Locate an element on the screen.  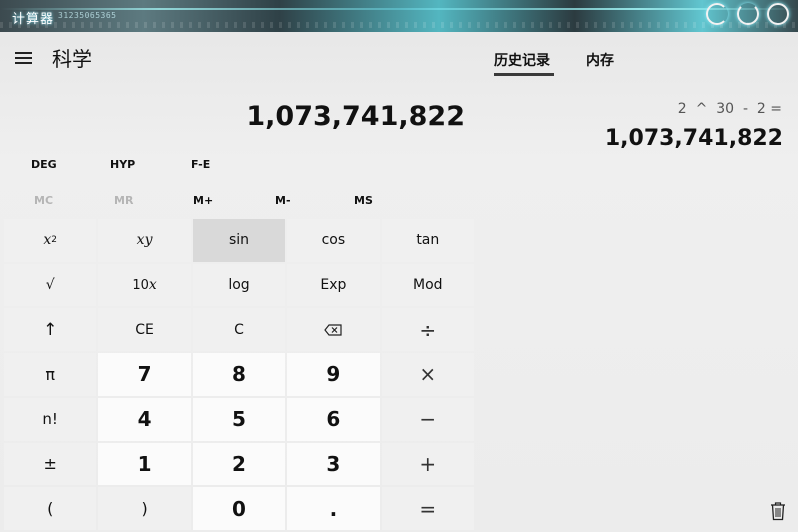
subtract-button: − is located at coordinates (427, 419).